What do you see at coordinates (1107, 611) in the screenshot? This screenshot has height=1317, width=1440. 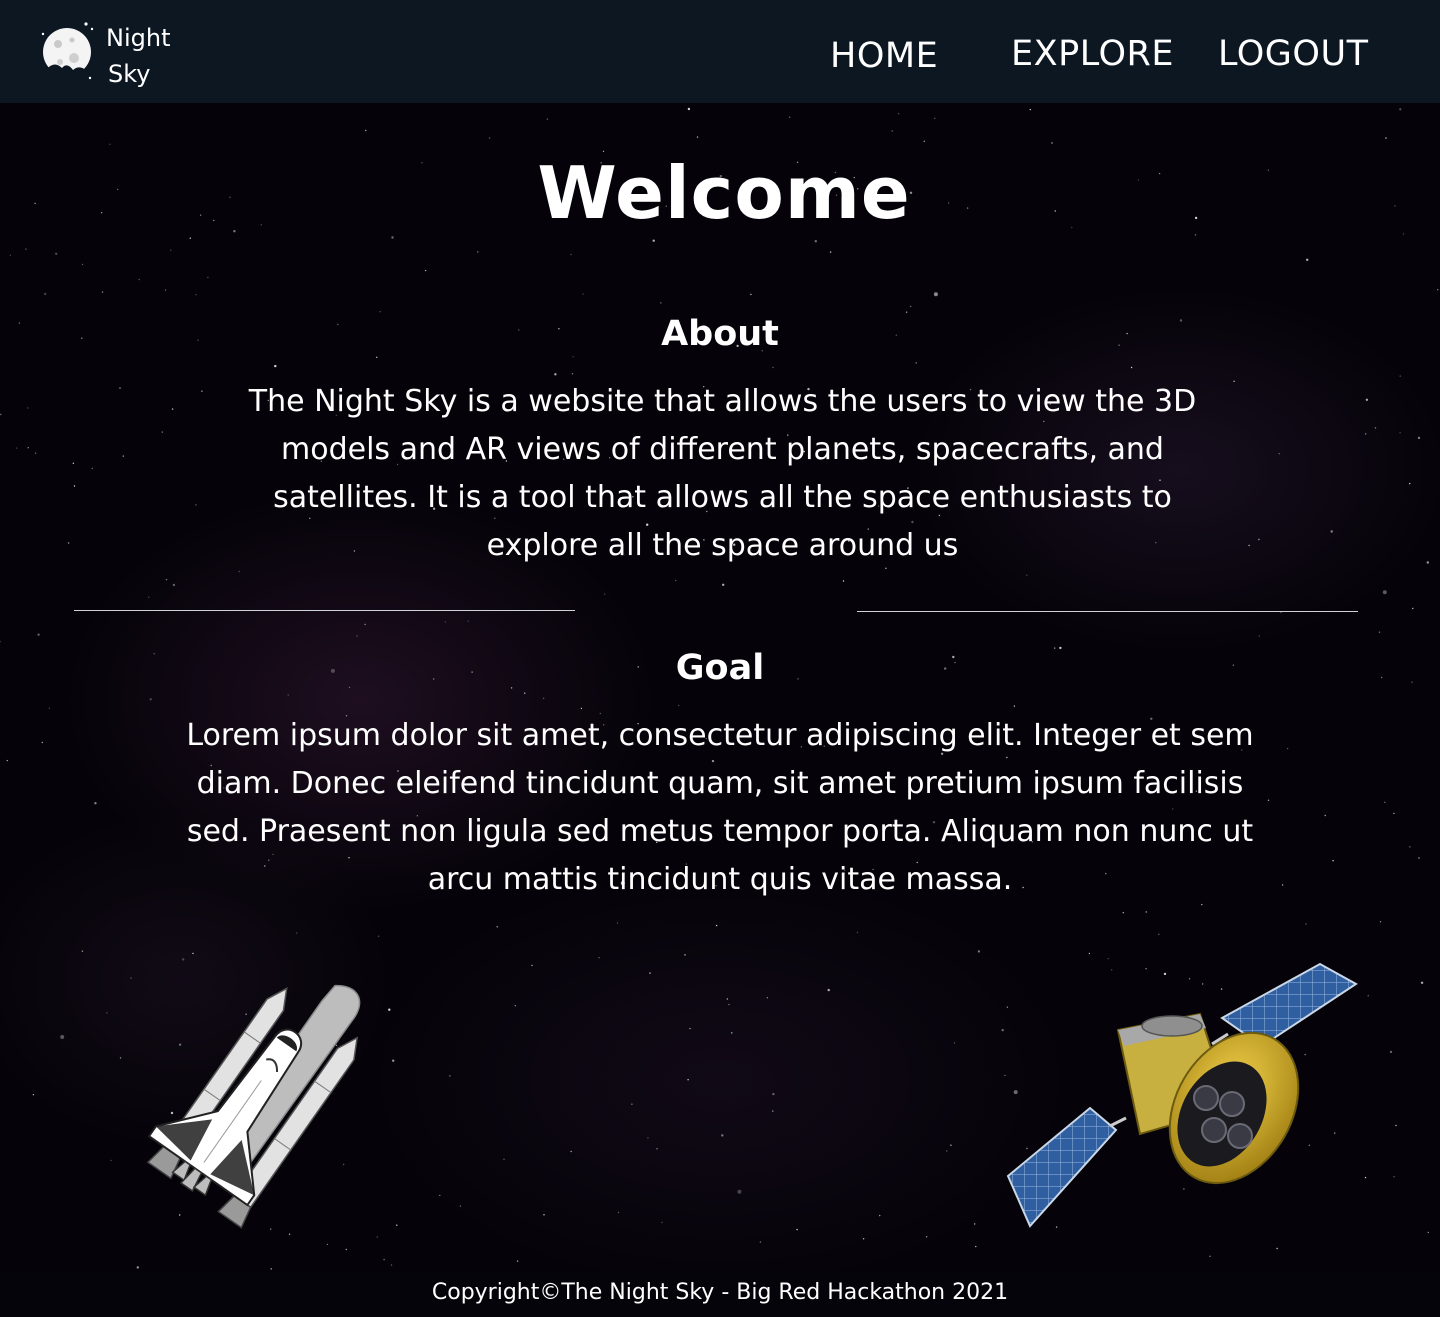 I see `divider-right` at bounding box center [1107, 611].